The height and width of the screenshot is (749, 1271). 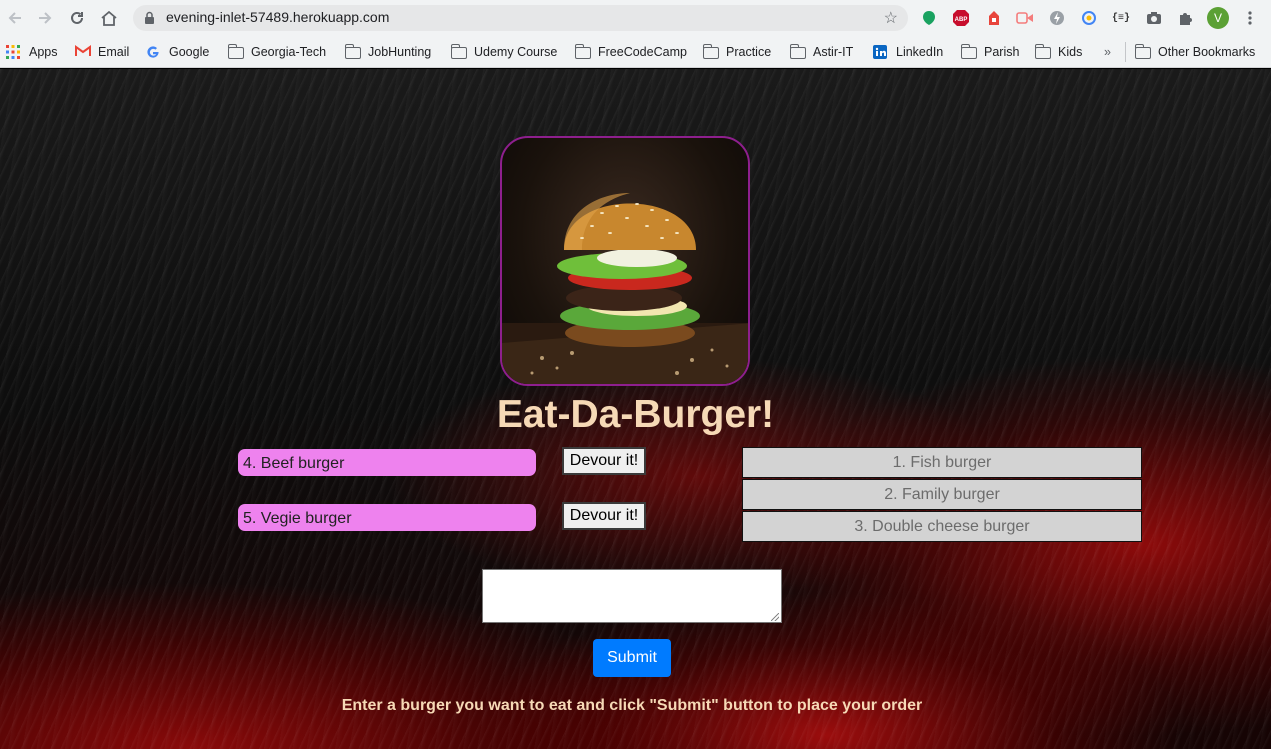 I want to click on bookmark-label: JobHunting, so click(x=400, y=52).